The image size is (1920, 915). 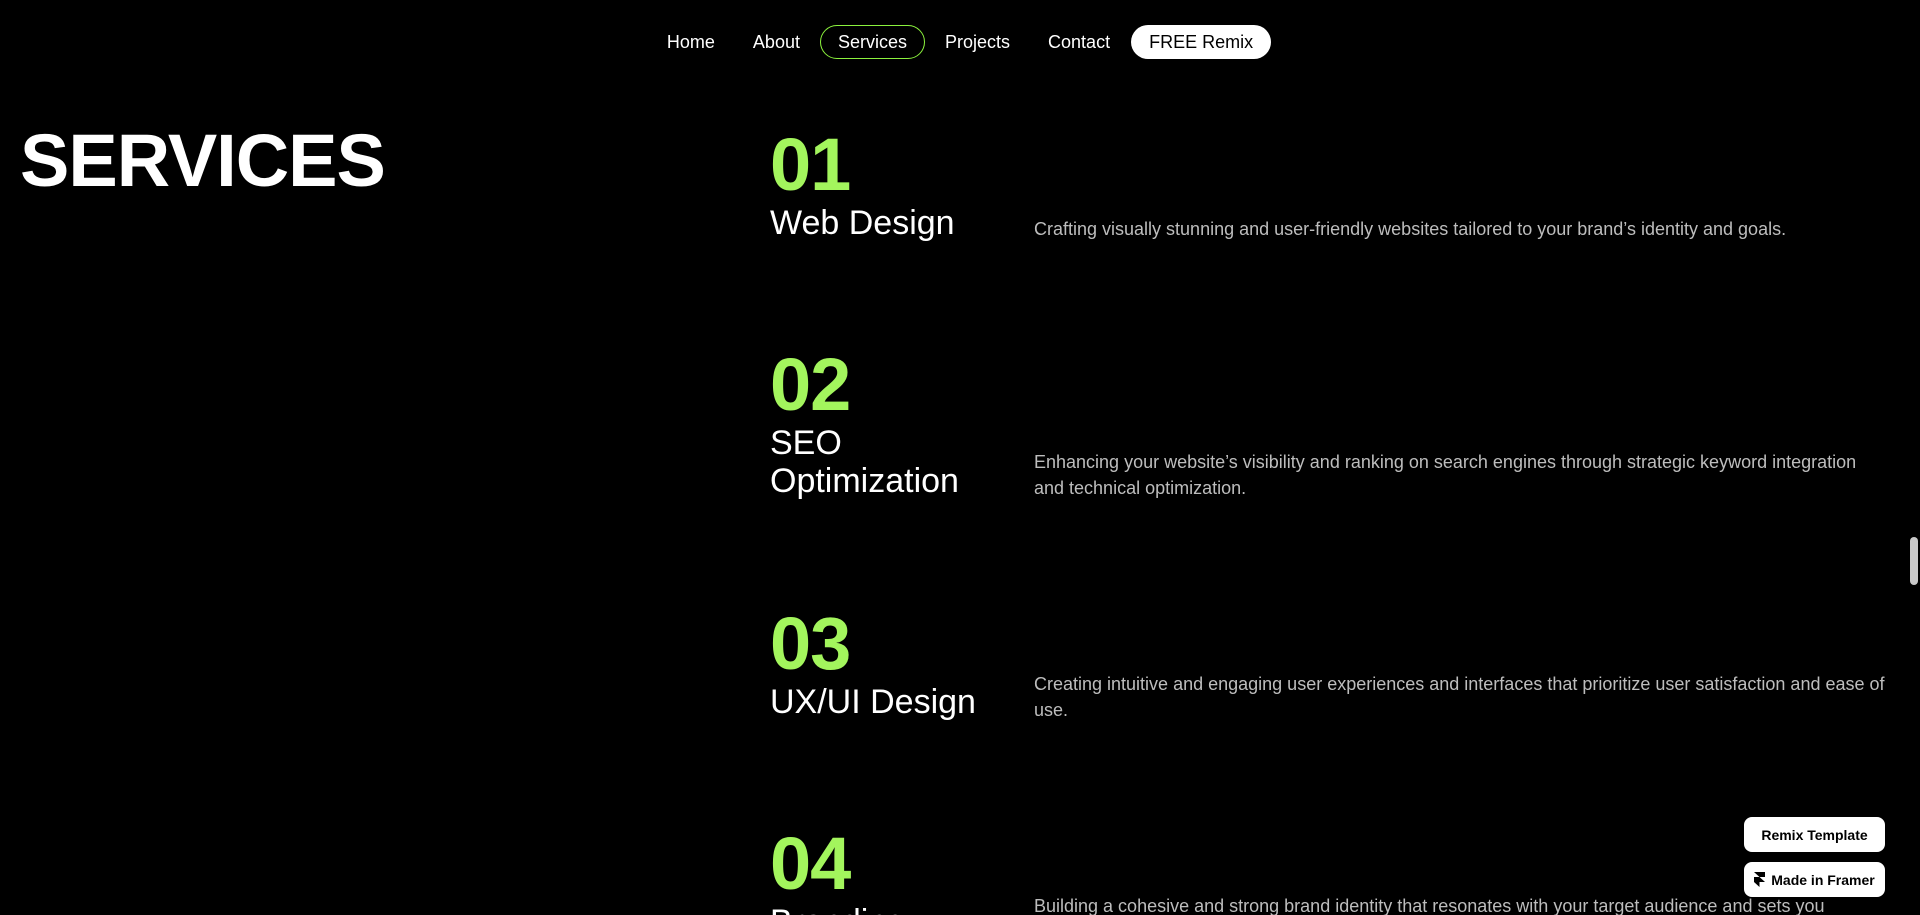 What do you see at coordinates (1823, 879) in the screenshot?
I see `made-in-framer-label: Made in Framer` at bounding box center [1823, 879].